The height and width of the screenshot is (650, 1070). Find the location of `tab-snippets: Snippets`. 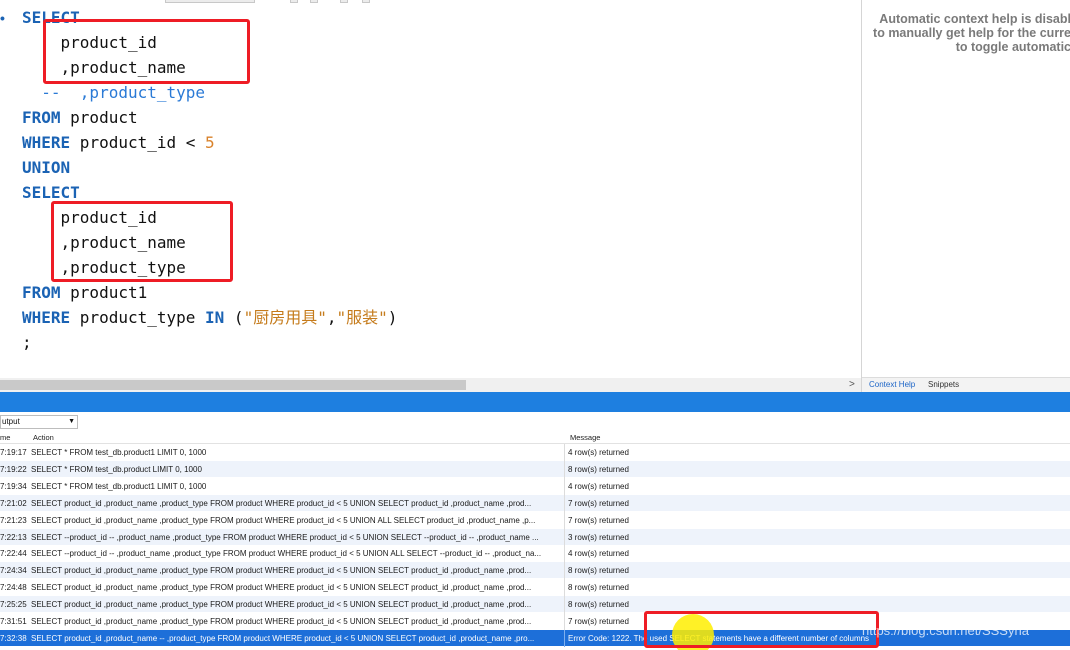

tab-snippets: Snippets is located at coordinates (943, 384).